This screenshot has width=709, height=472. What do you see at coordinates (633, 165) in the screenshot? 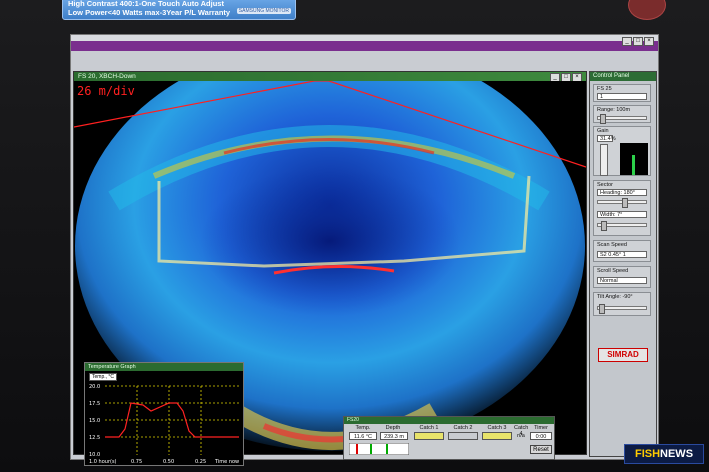
I see `gain-meter-bar` at bounding box center [633, 165].